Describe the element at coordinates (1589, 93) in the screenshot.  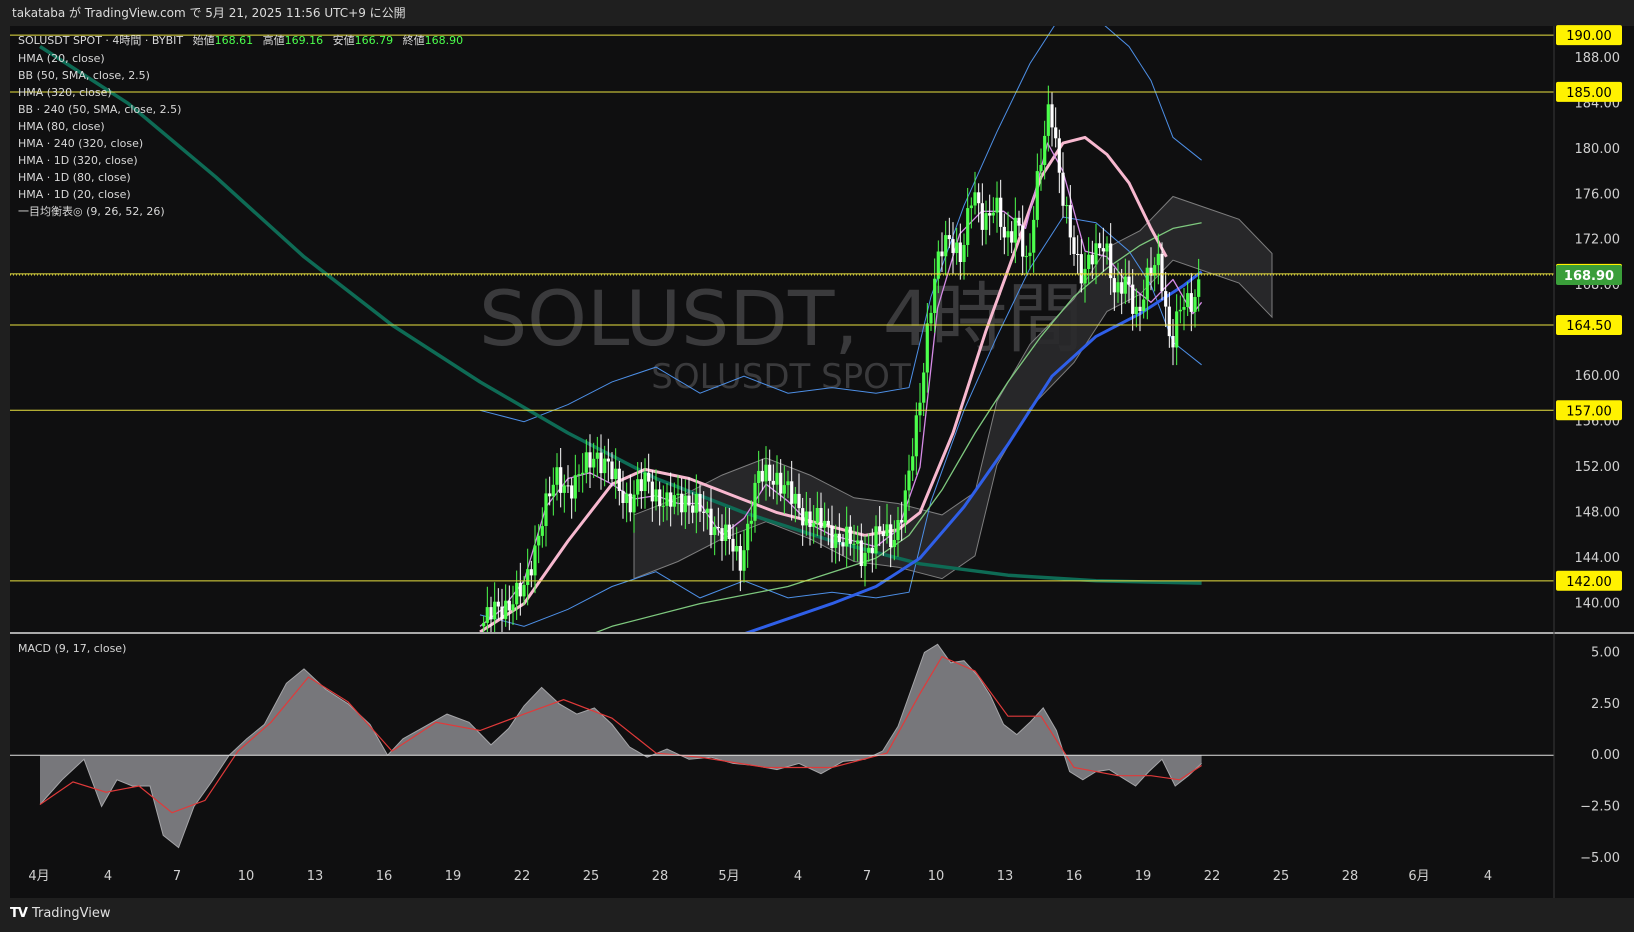
I see `level-tag-label-2: 185.00` at that location.